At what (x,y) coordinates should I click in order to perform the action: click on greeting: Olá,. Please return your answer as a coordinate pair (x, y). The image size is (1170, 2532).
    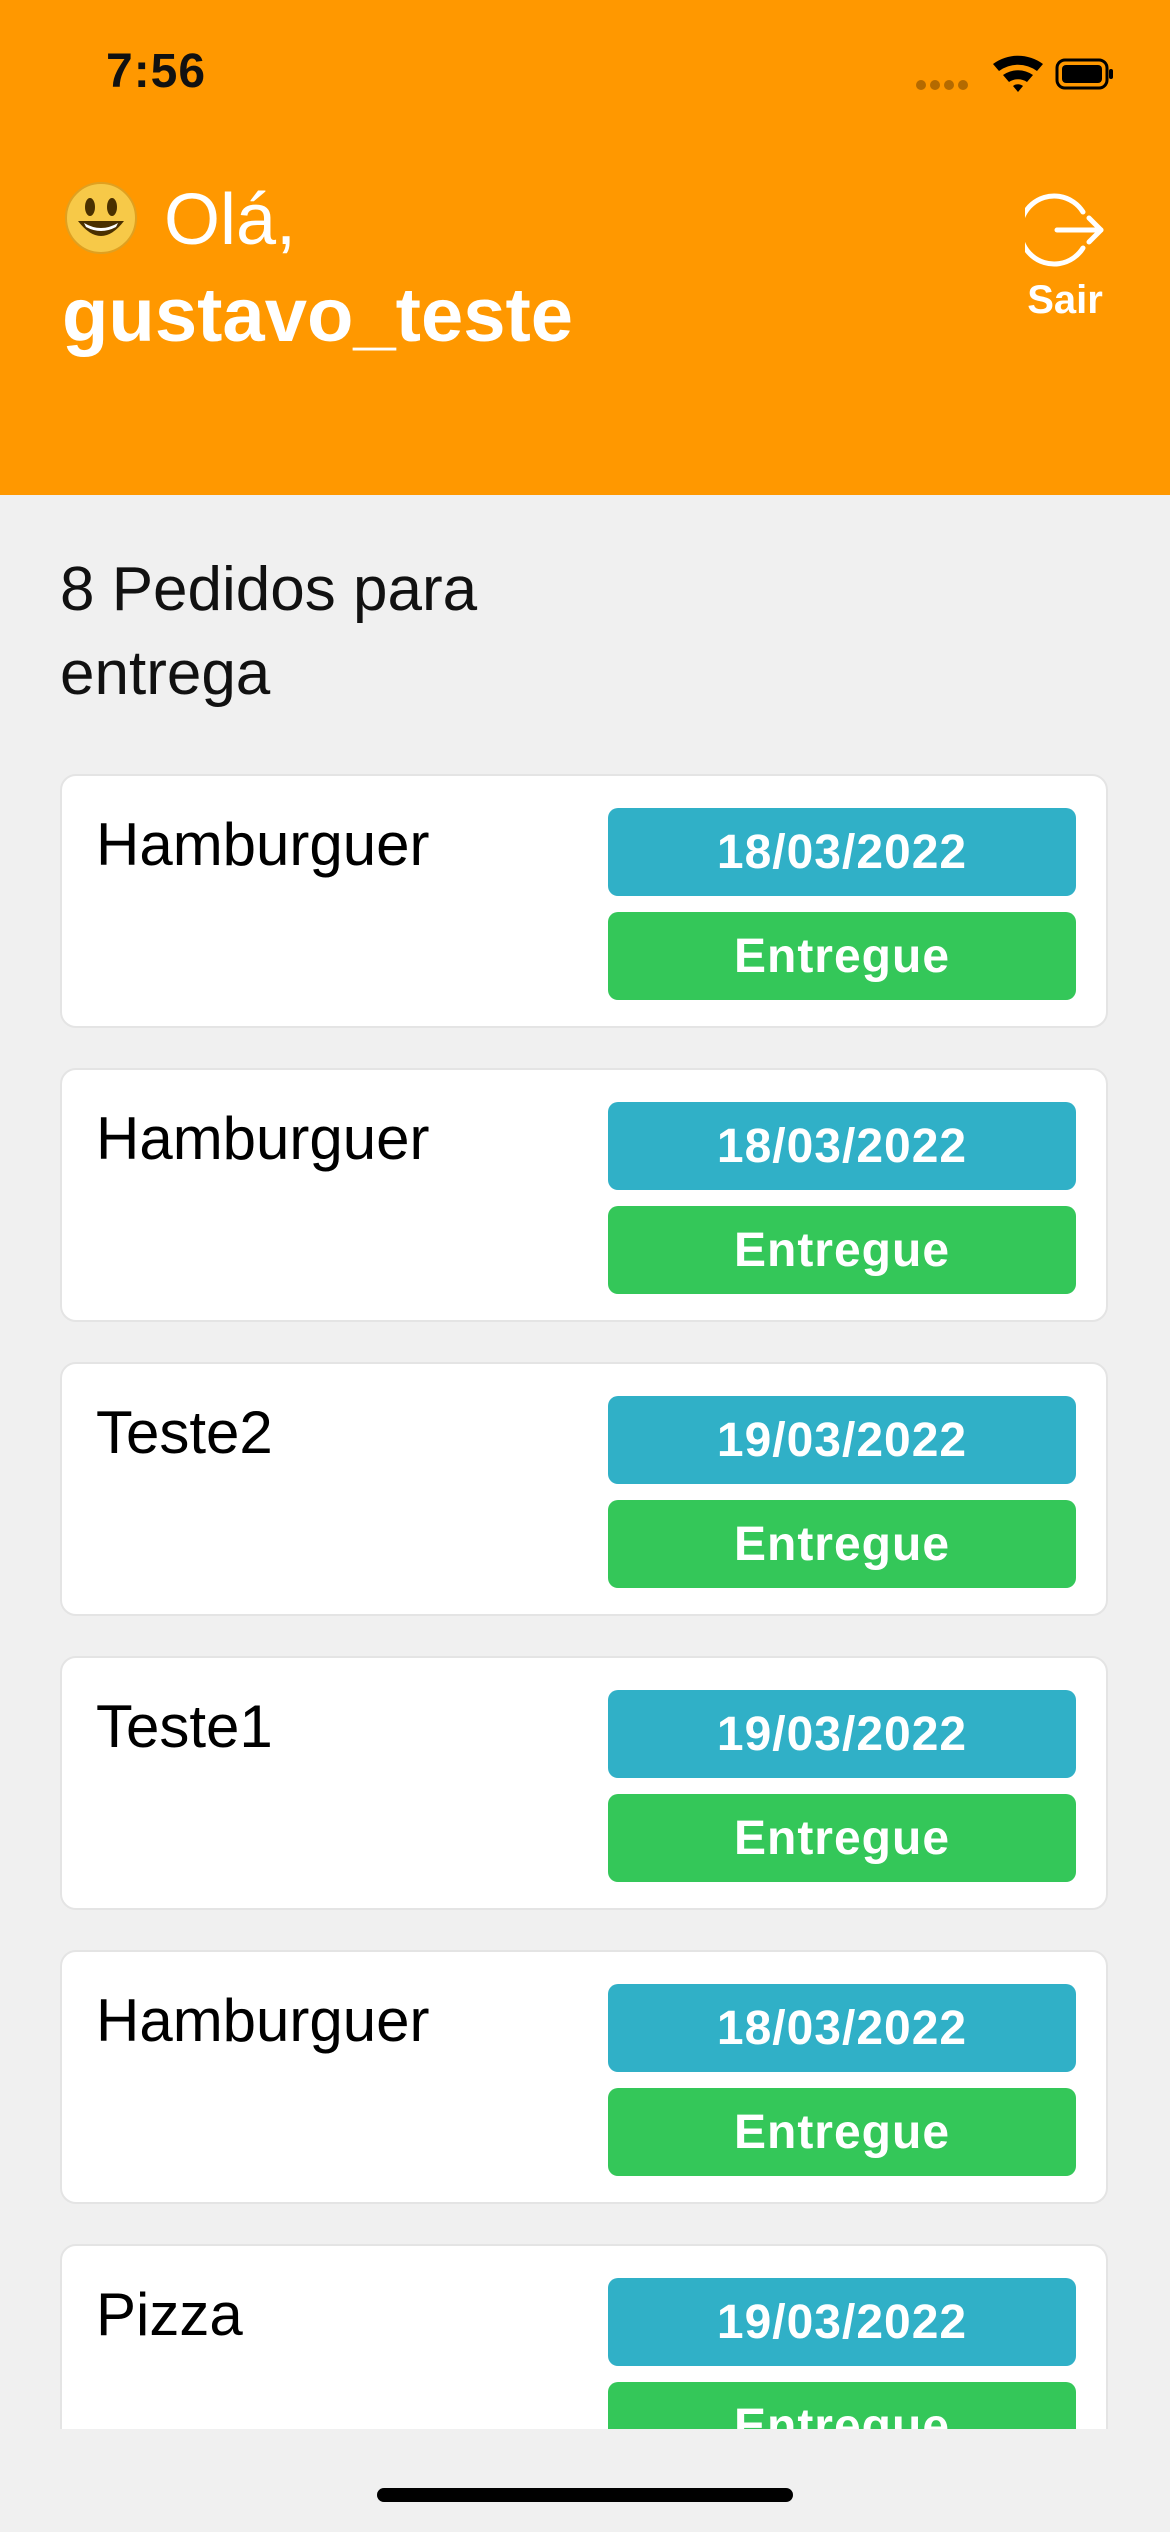
    Looking at the image, I should click on (180, 220).